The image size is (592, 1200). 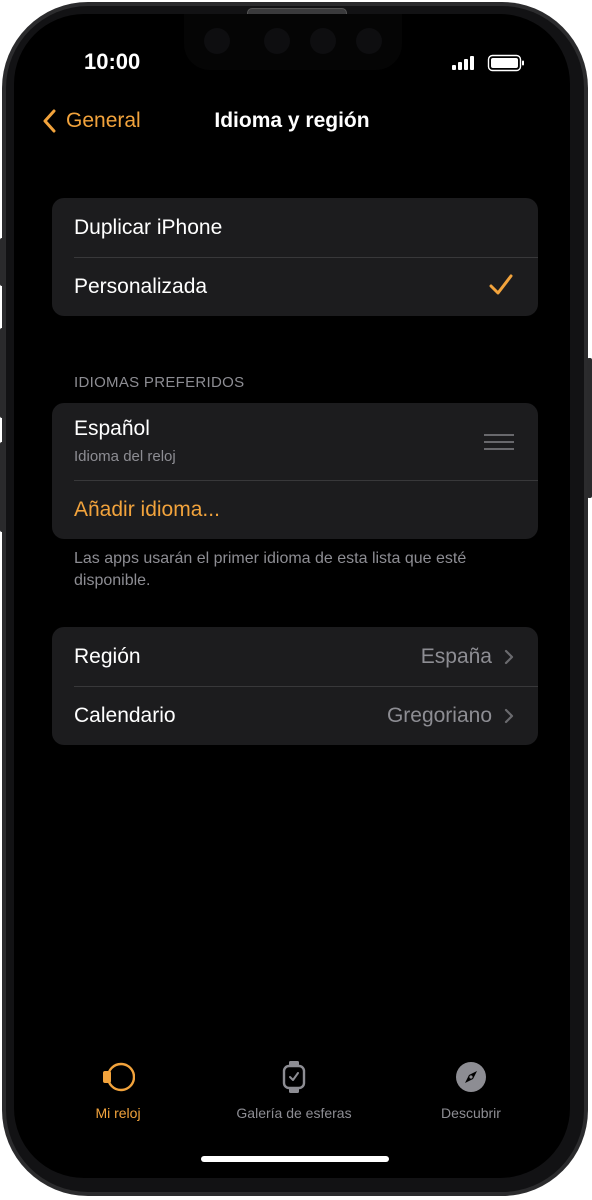 What do you see at coordinates (471, 1077) in the screenshot?
I see `compass-icon` at bounding box center [471, 1077].